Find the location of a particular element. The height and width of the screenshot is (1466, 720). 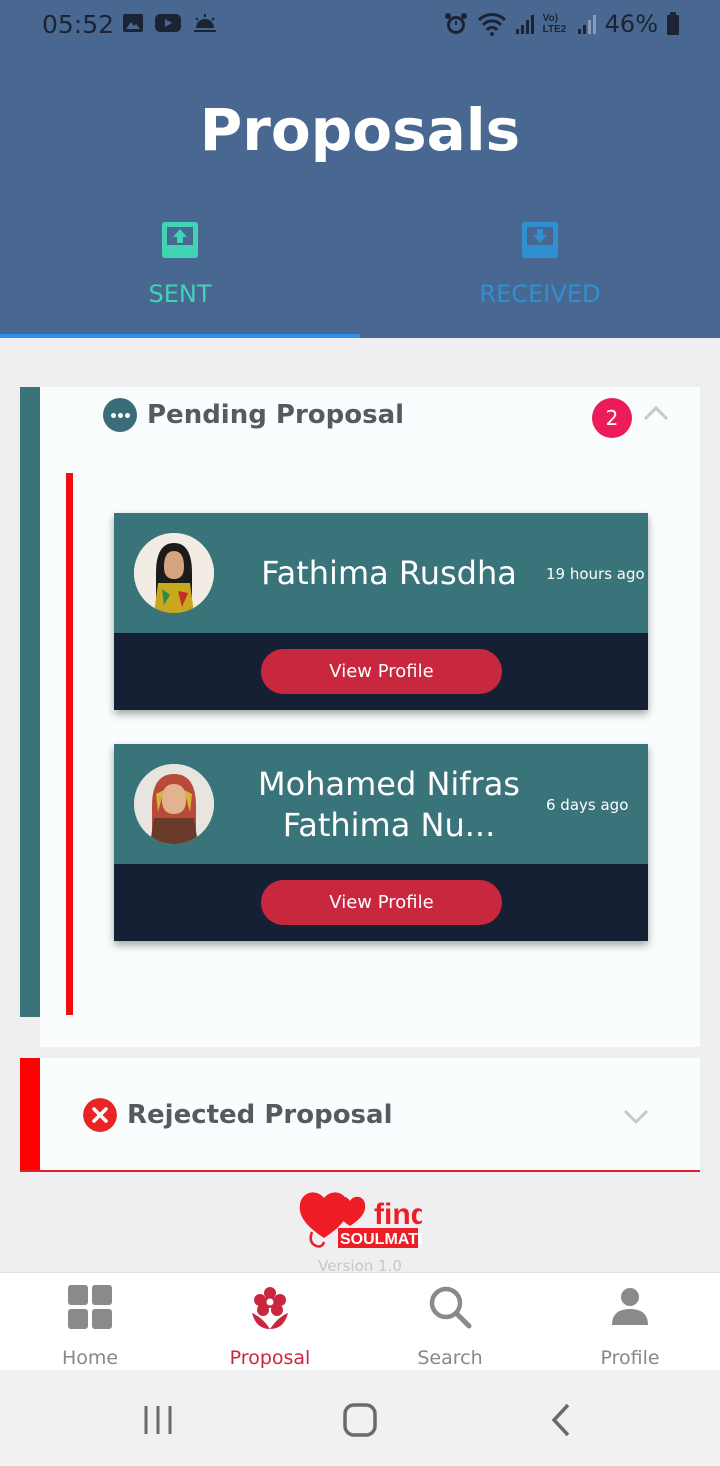

more-icon is located at coordinates (120, 415).